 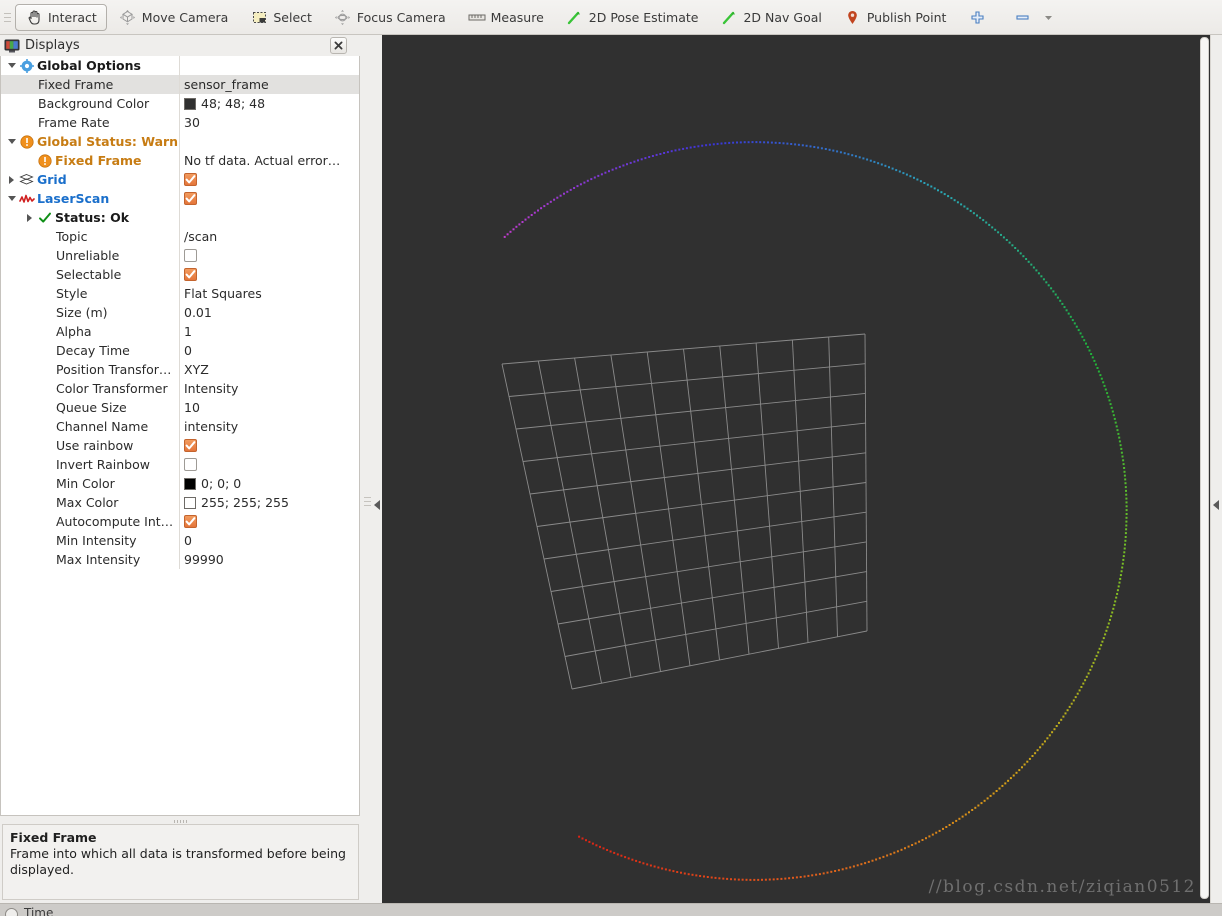 What do you see at coordinates (269, 483) in the screenshot?
I see `property-value-cell: 0; 0; 0` at bounding box center [269, 483].